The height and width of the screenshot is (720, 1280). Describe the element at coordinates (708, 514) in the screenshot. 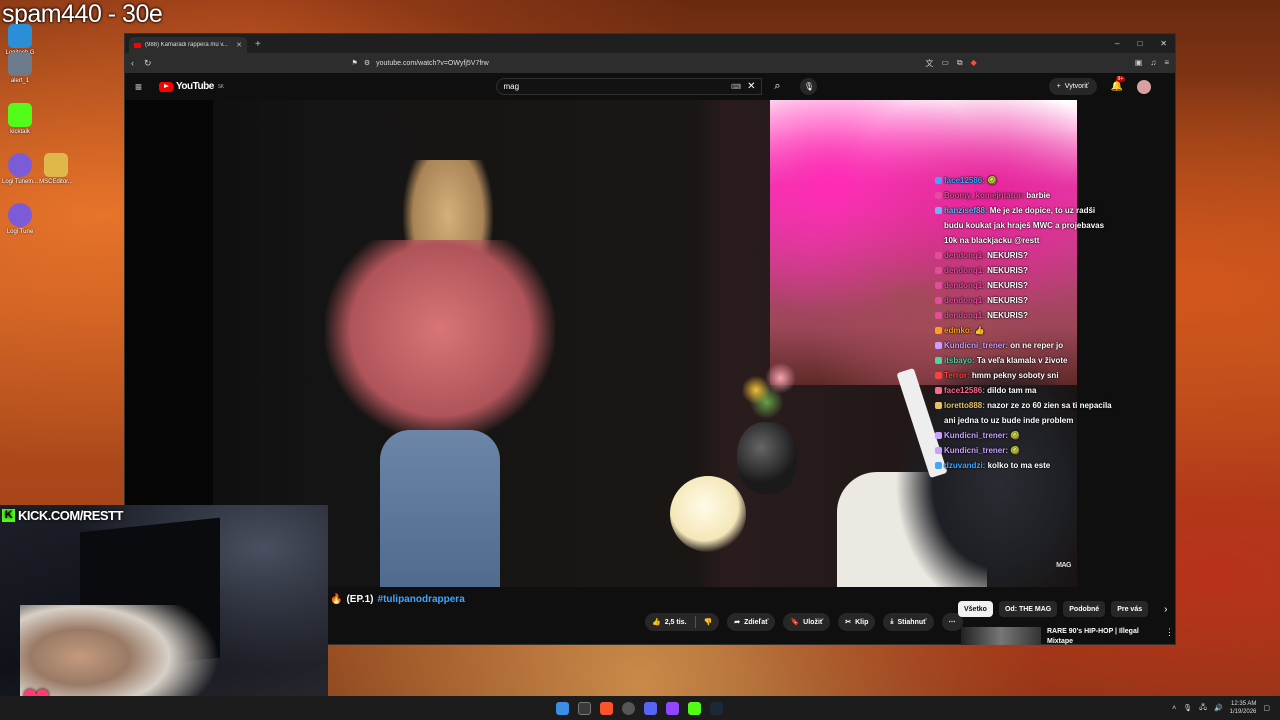

I see `video-lamp` at that location.